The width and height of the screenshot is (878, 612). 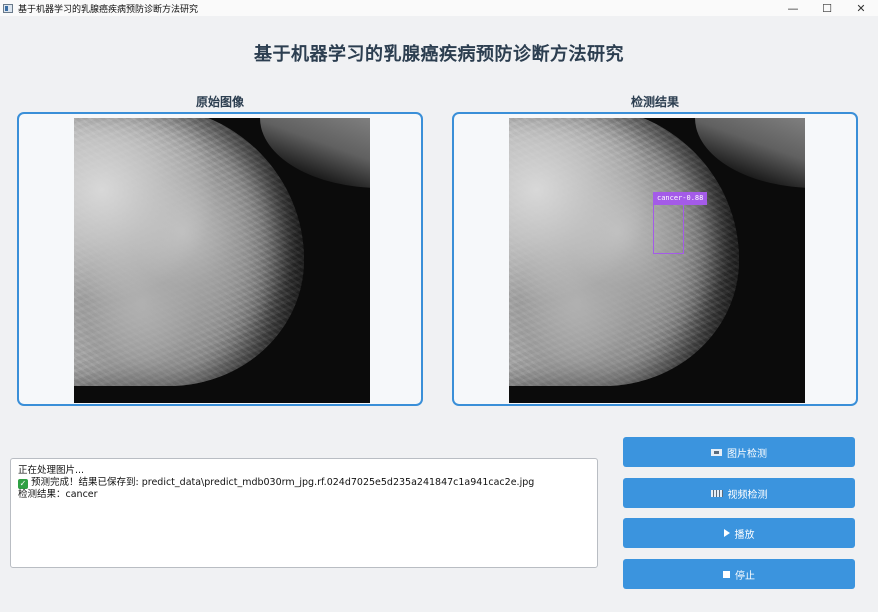 What do you see at coordinates (654, 102) in the screenshot?
I see `result-image-label: 检测结果` at bounding box center [654, 102].